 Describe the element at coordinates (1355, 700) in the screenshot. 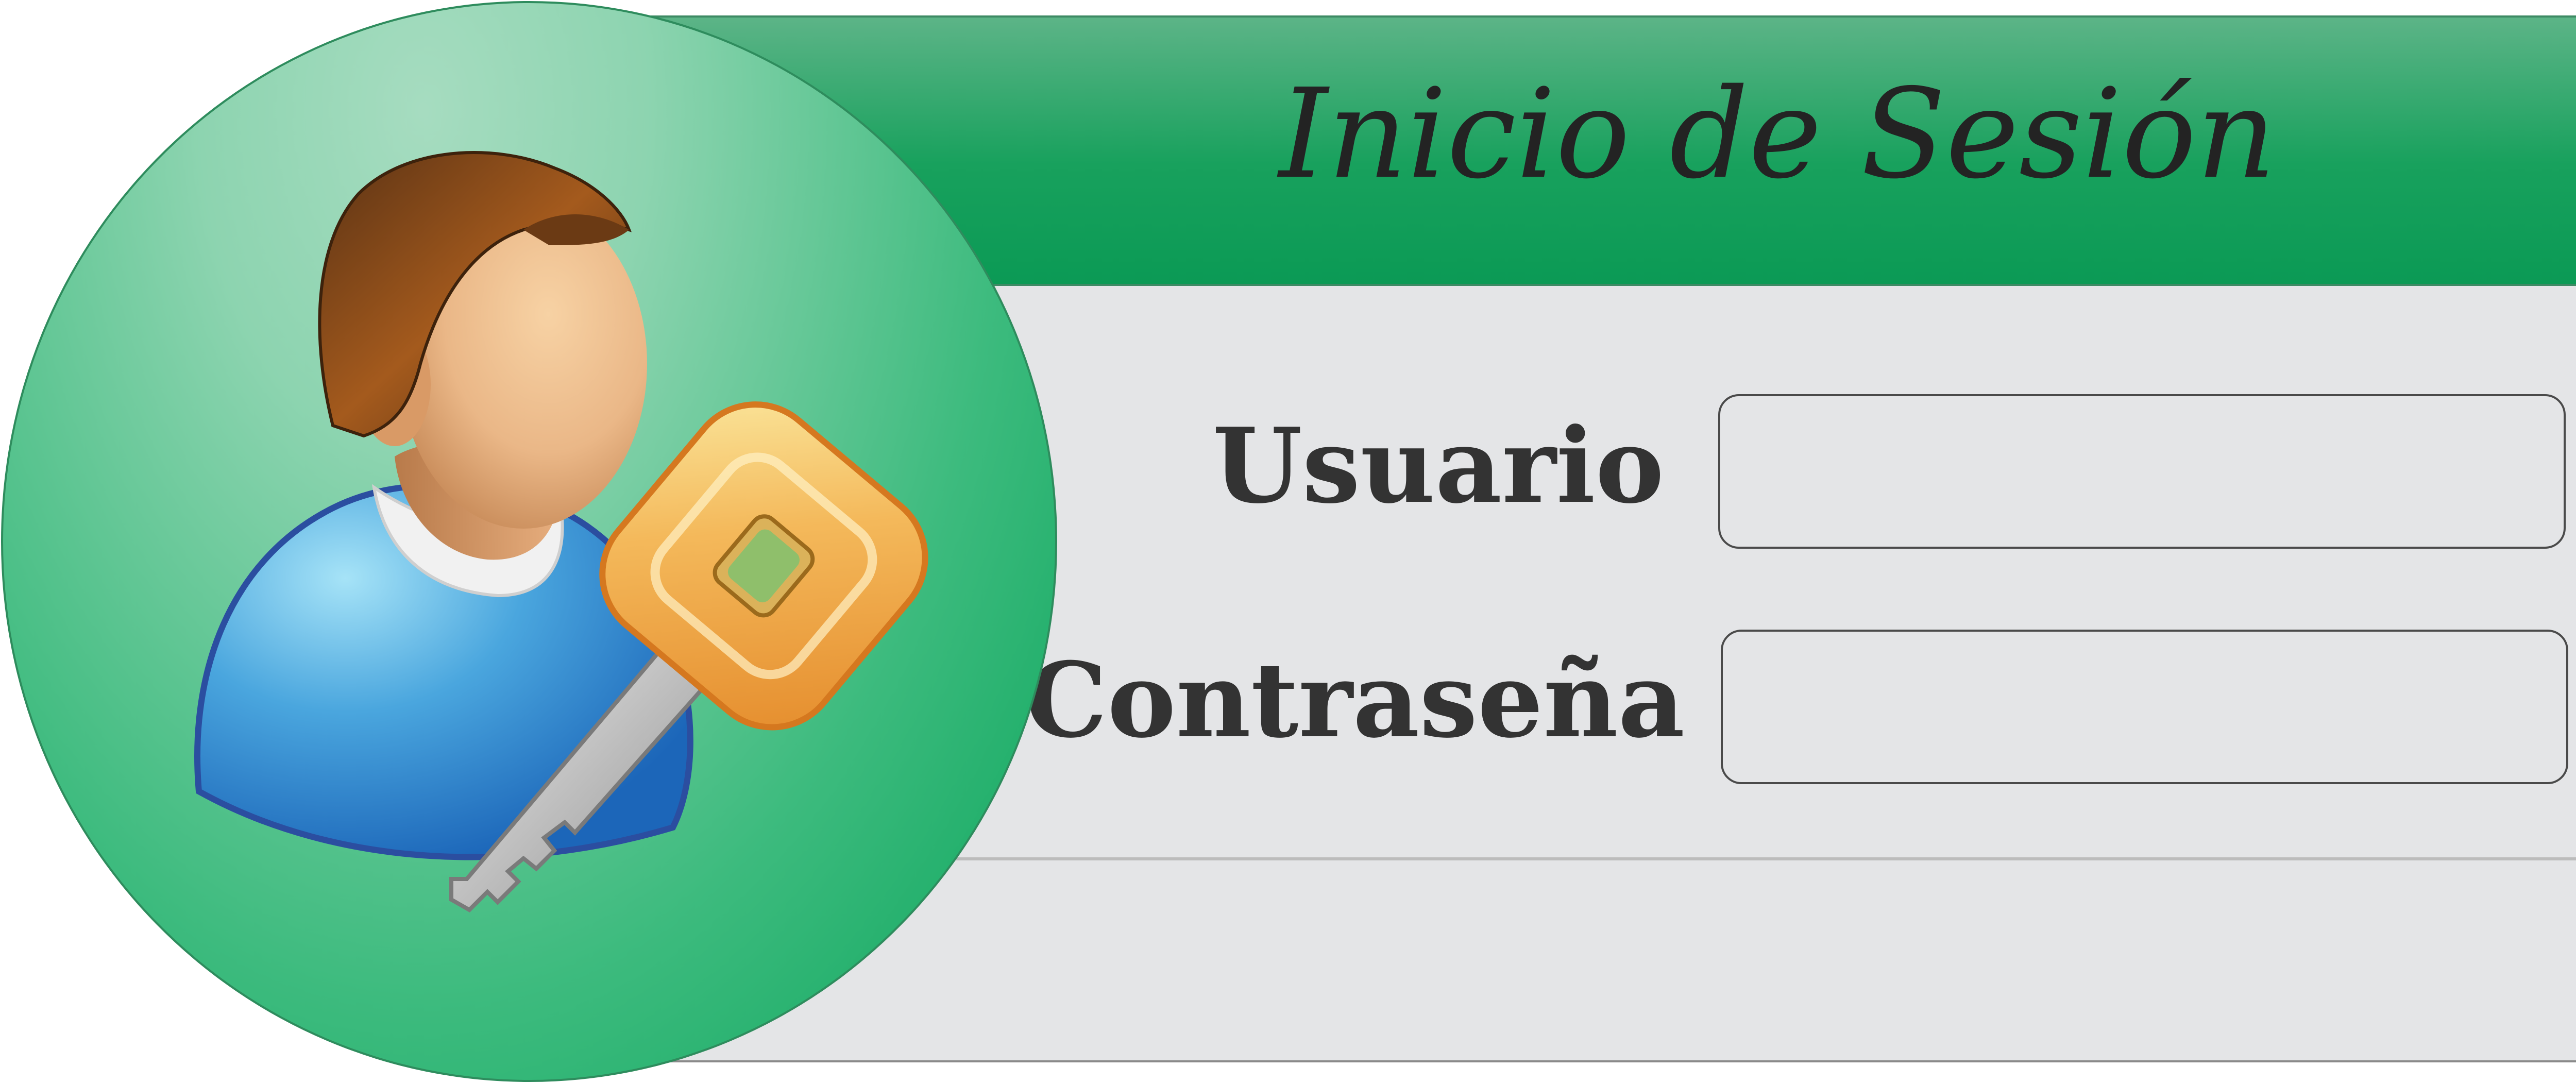

I see `password-label: Contraseña` at that location.